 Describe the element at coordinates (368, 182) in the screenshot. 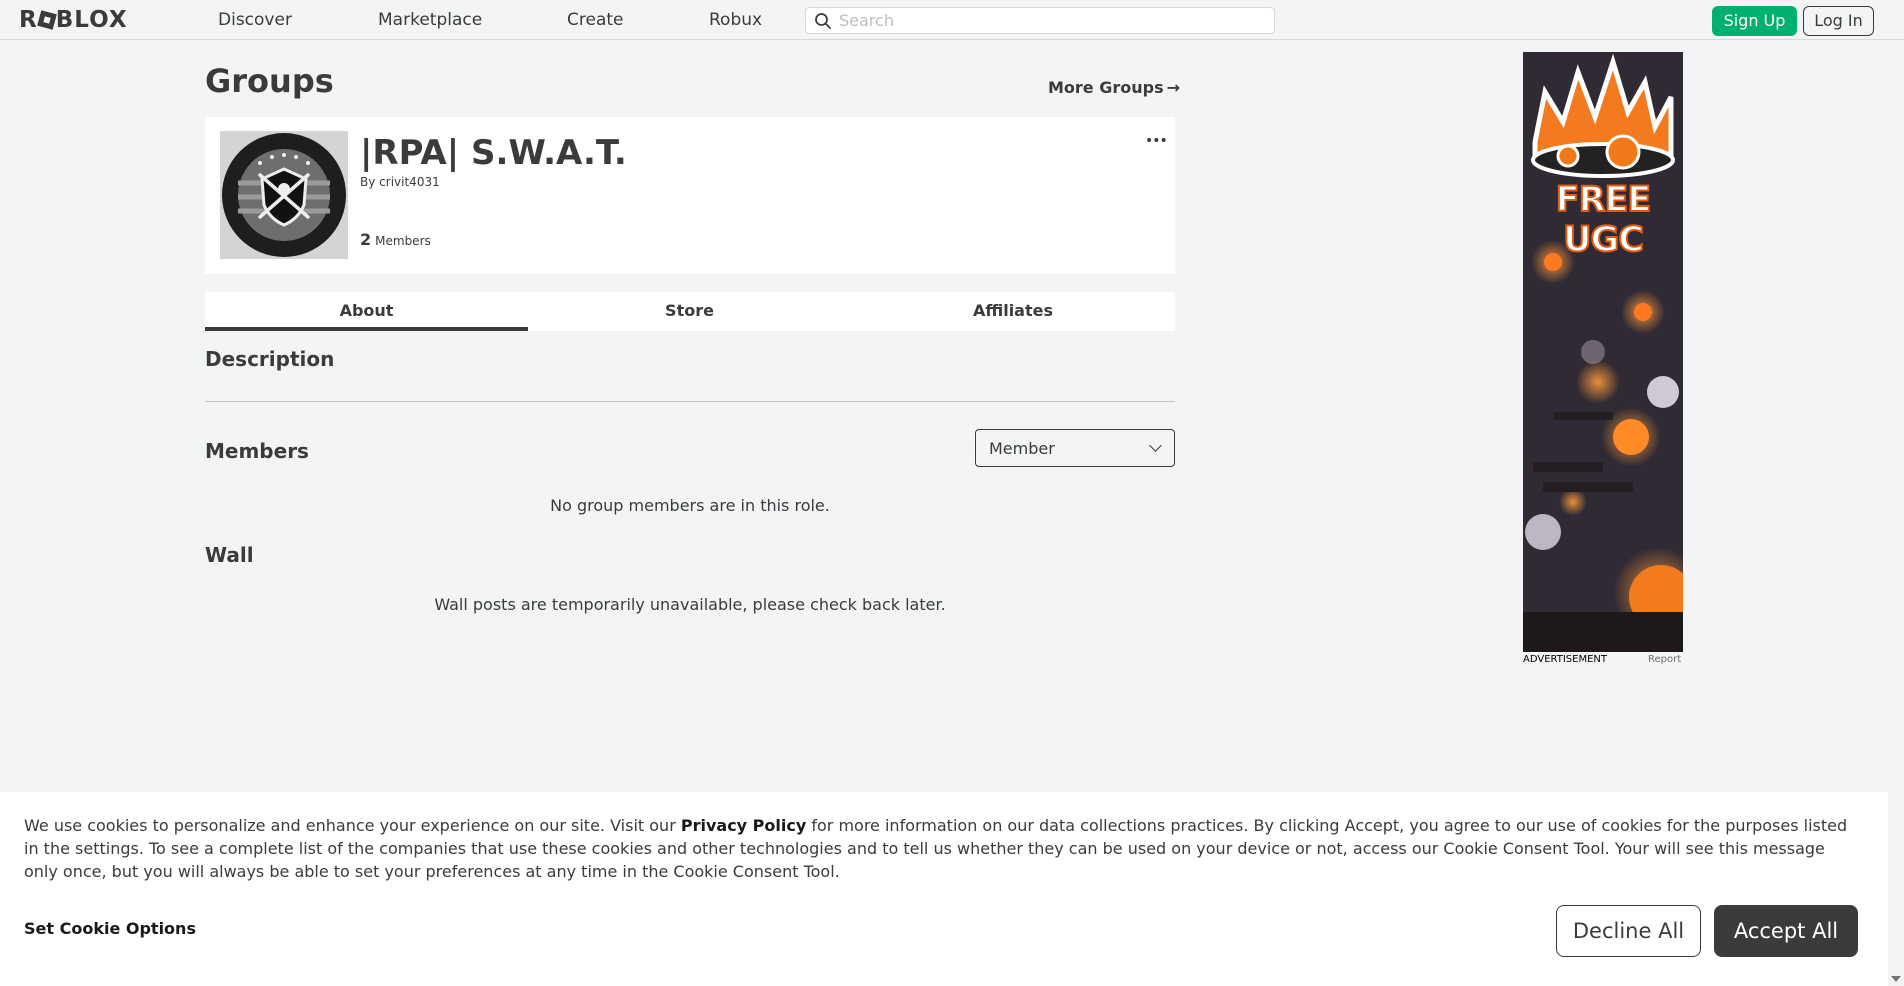

I see `by-label: By` at that location.